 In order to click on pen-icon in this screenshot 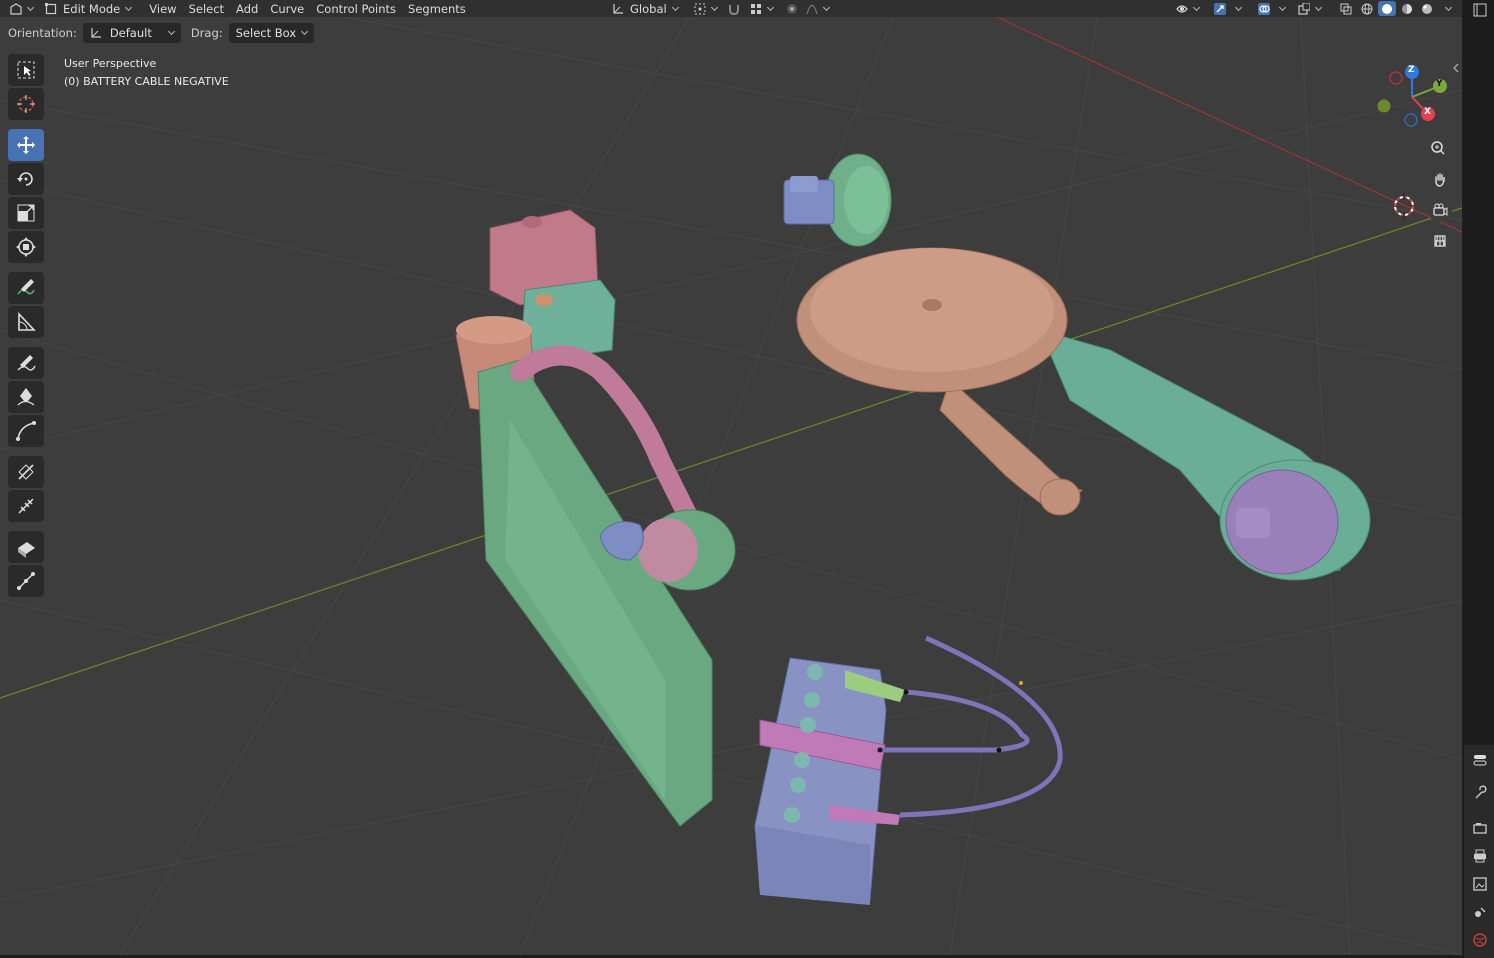, I will do `click(26, 397)`.